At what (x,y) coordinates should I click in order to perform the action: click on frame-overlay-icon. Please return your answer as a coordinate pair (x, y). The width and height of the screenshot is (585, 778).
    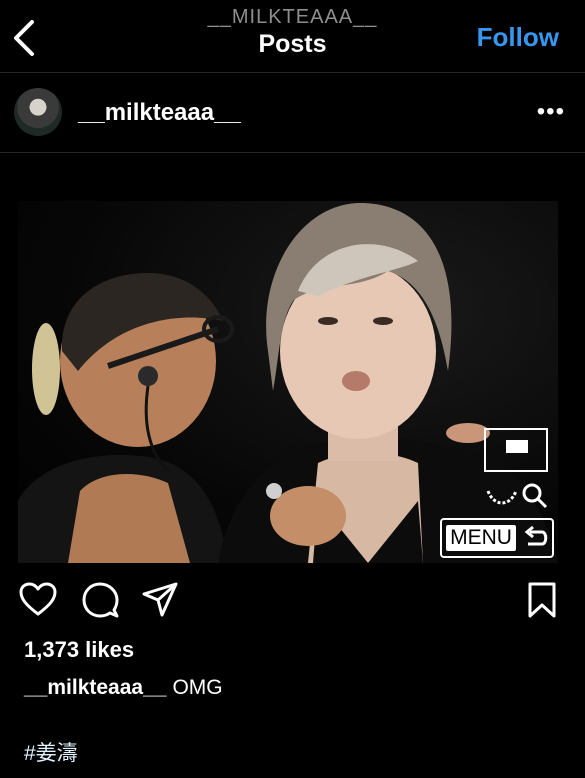
    Looking at the image, I should click on (516, 450).